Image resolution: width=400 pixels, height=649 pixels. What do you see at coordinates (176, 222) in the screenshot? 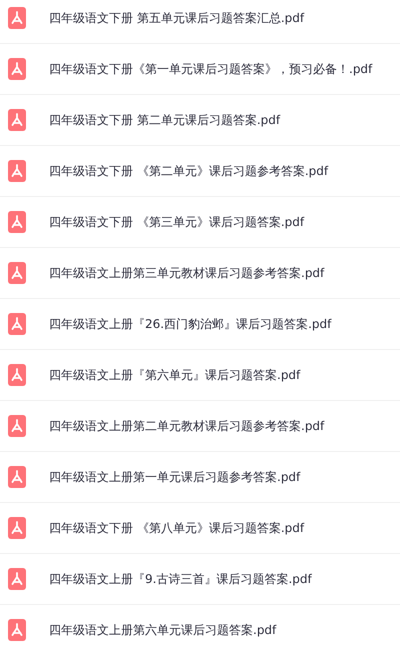
I see `file-name: 四年级语文下册 《第三单元》课后习题答案.pdf` at bounding box center [176, 222].